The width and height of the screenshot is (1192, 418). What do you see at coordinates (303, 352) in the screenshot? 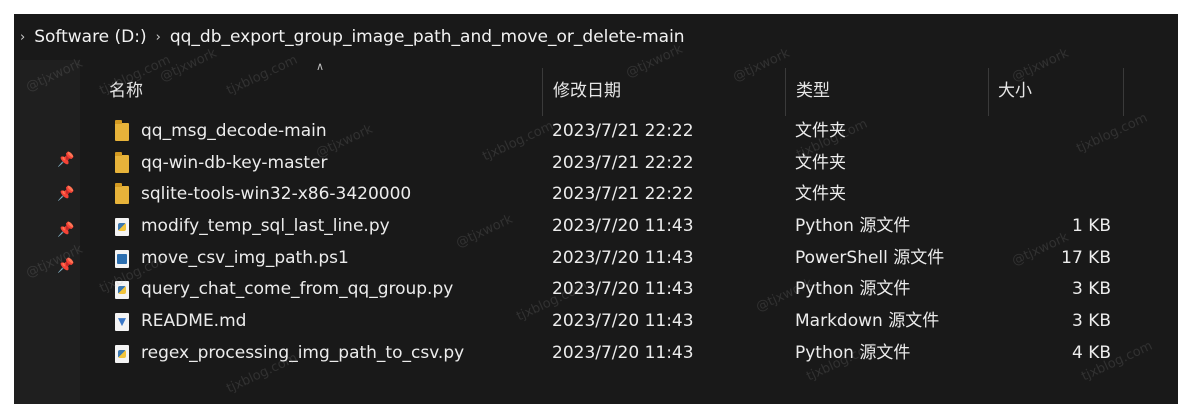
I see `file-name: regex_processing_img_path_to_csv.py` at bounding box center [303, 352].